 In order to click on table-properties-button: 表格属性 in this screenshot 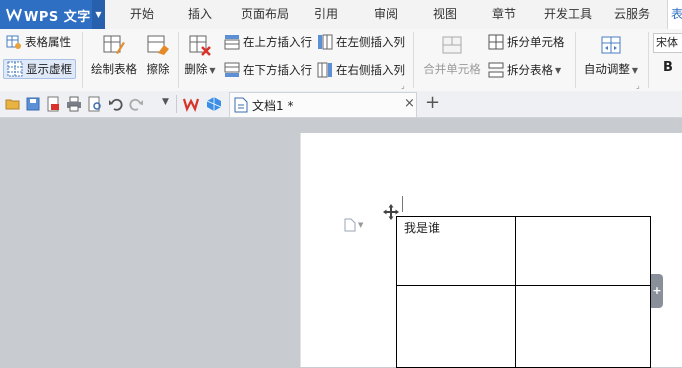, I will do `click(38, 42)`.